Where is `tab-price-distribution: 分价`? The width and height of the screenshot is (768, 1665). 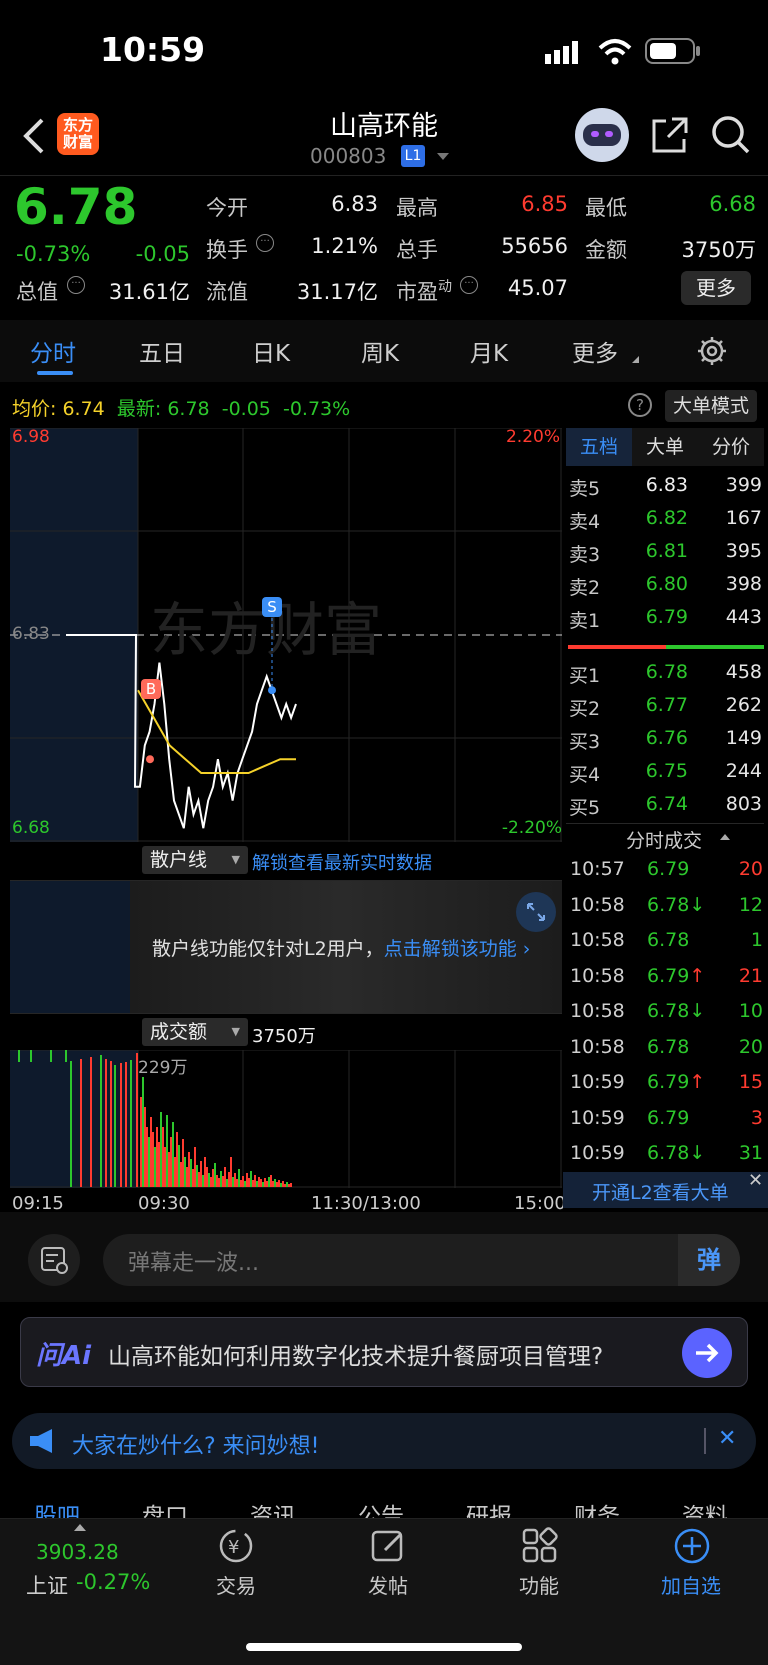
tab-price-distribution: 分价 is located at coordinates (731, 447).